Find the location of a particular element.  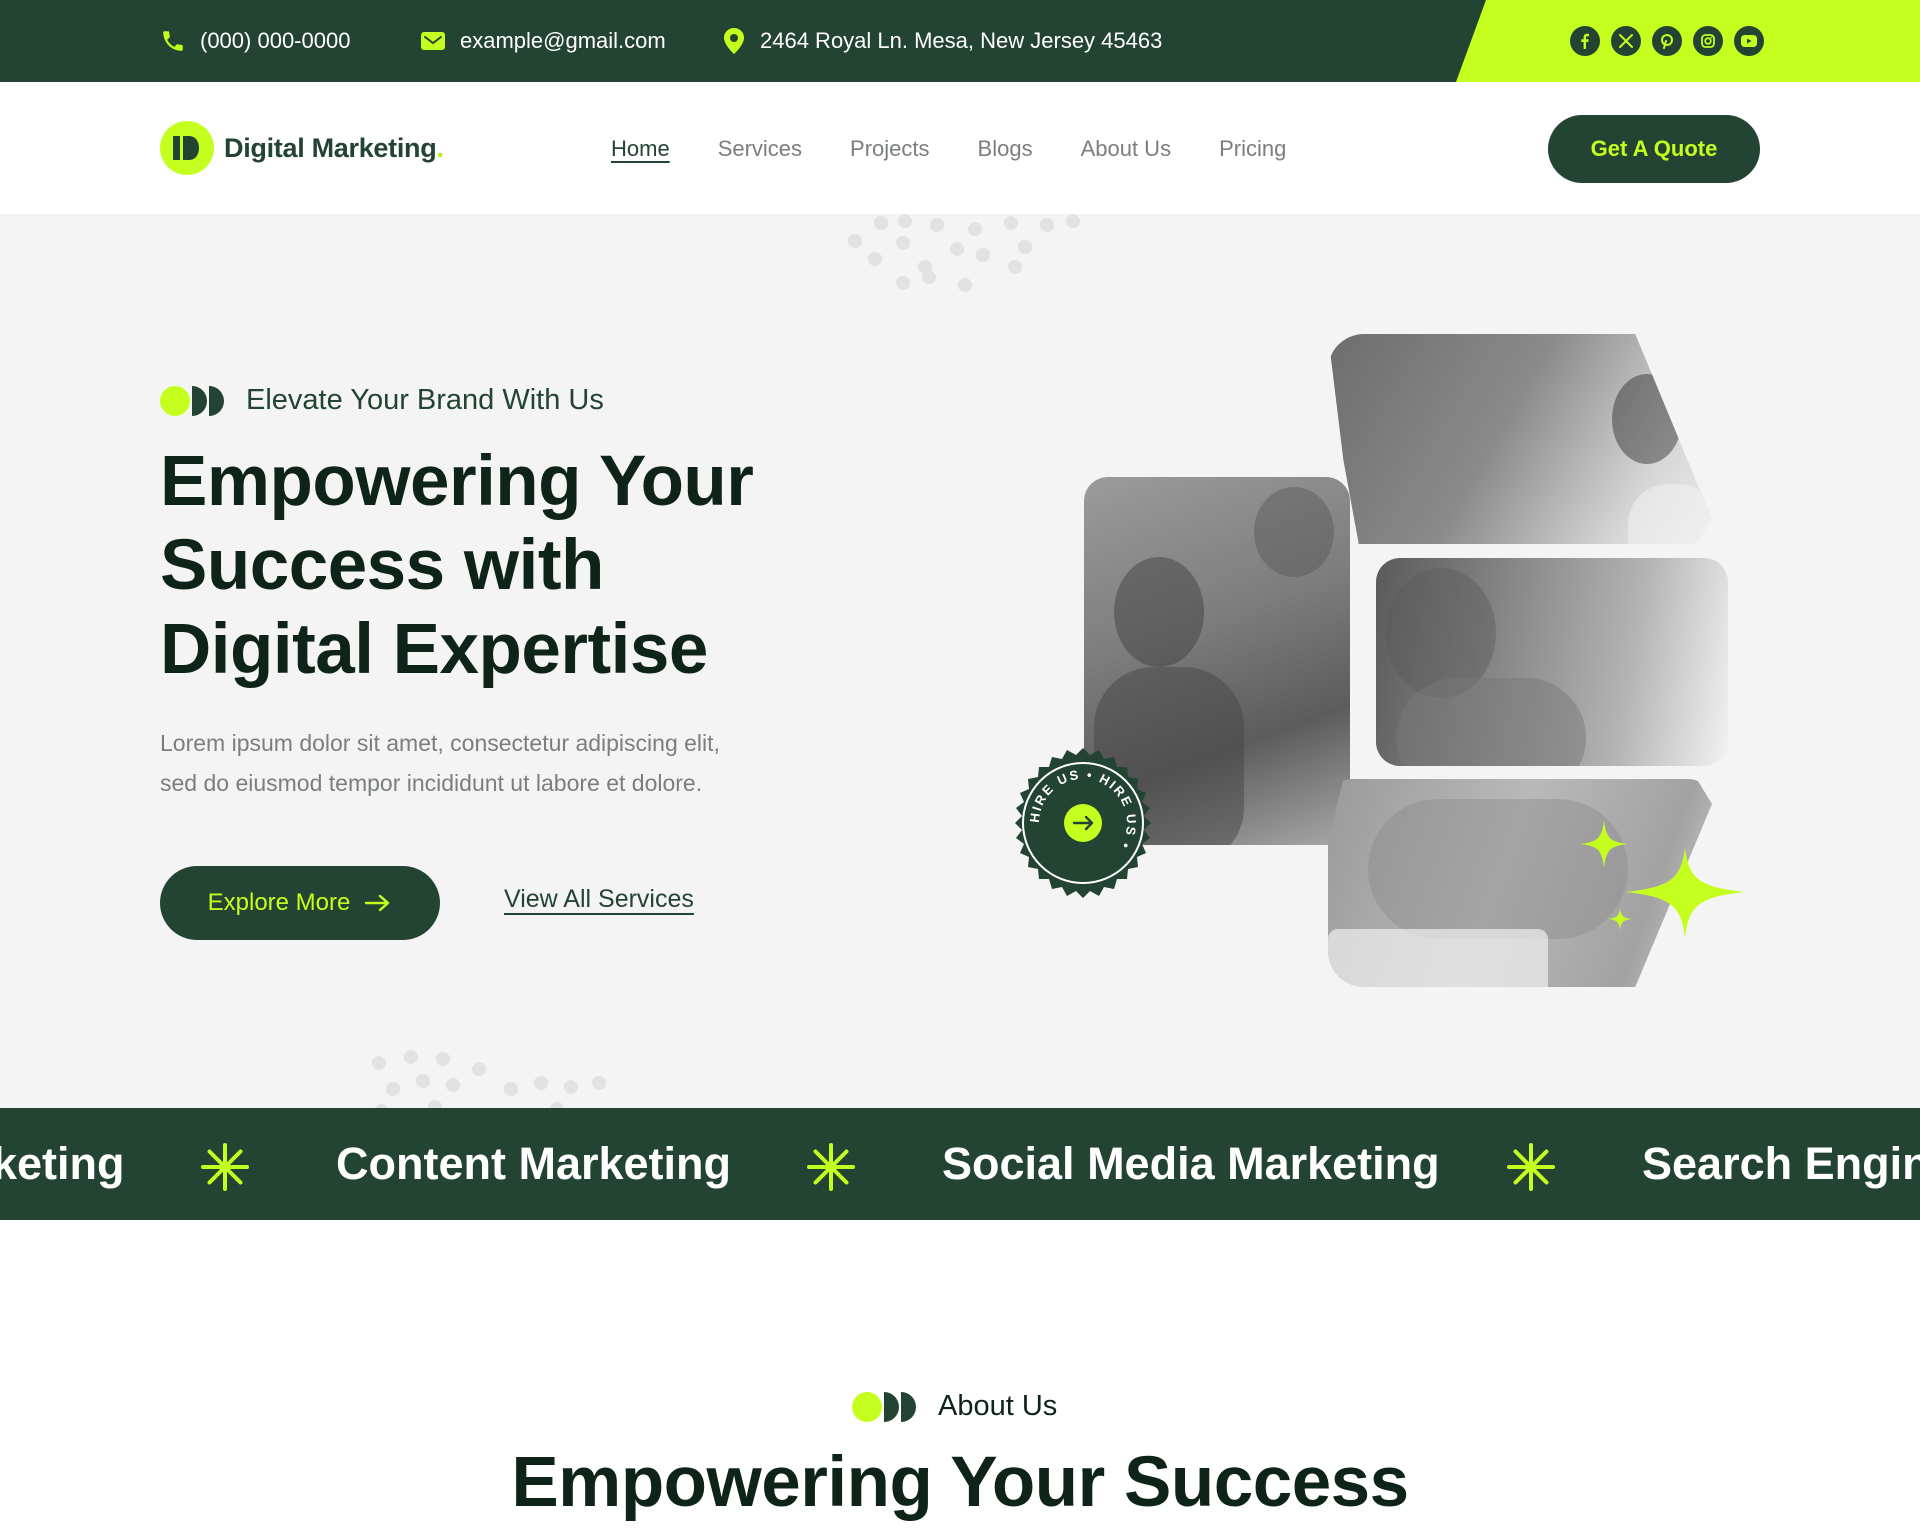

social-links is located at coordinates (1667, 41).